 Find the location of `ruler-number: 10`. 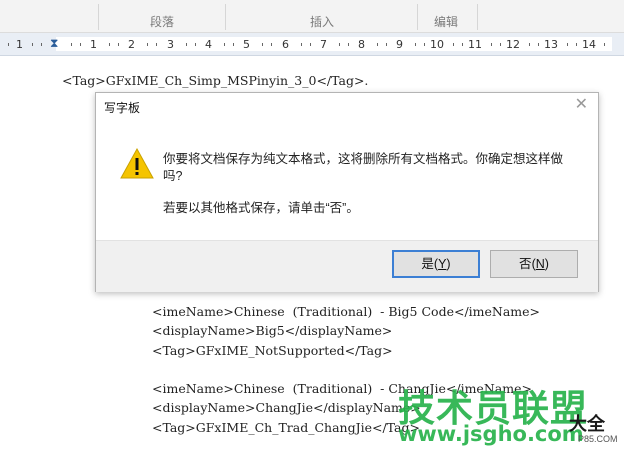

ruler-number: 10 is located at coordinates (437, 44).